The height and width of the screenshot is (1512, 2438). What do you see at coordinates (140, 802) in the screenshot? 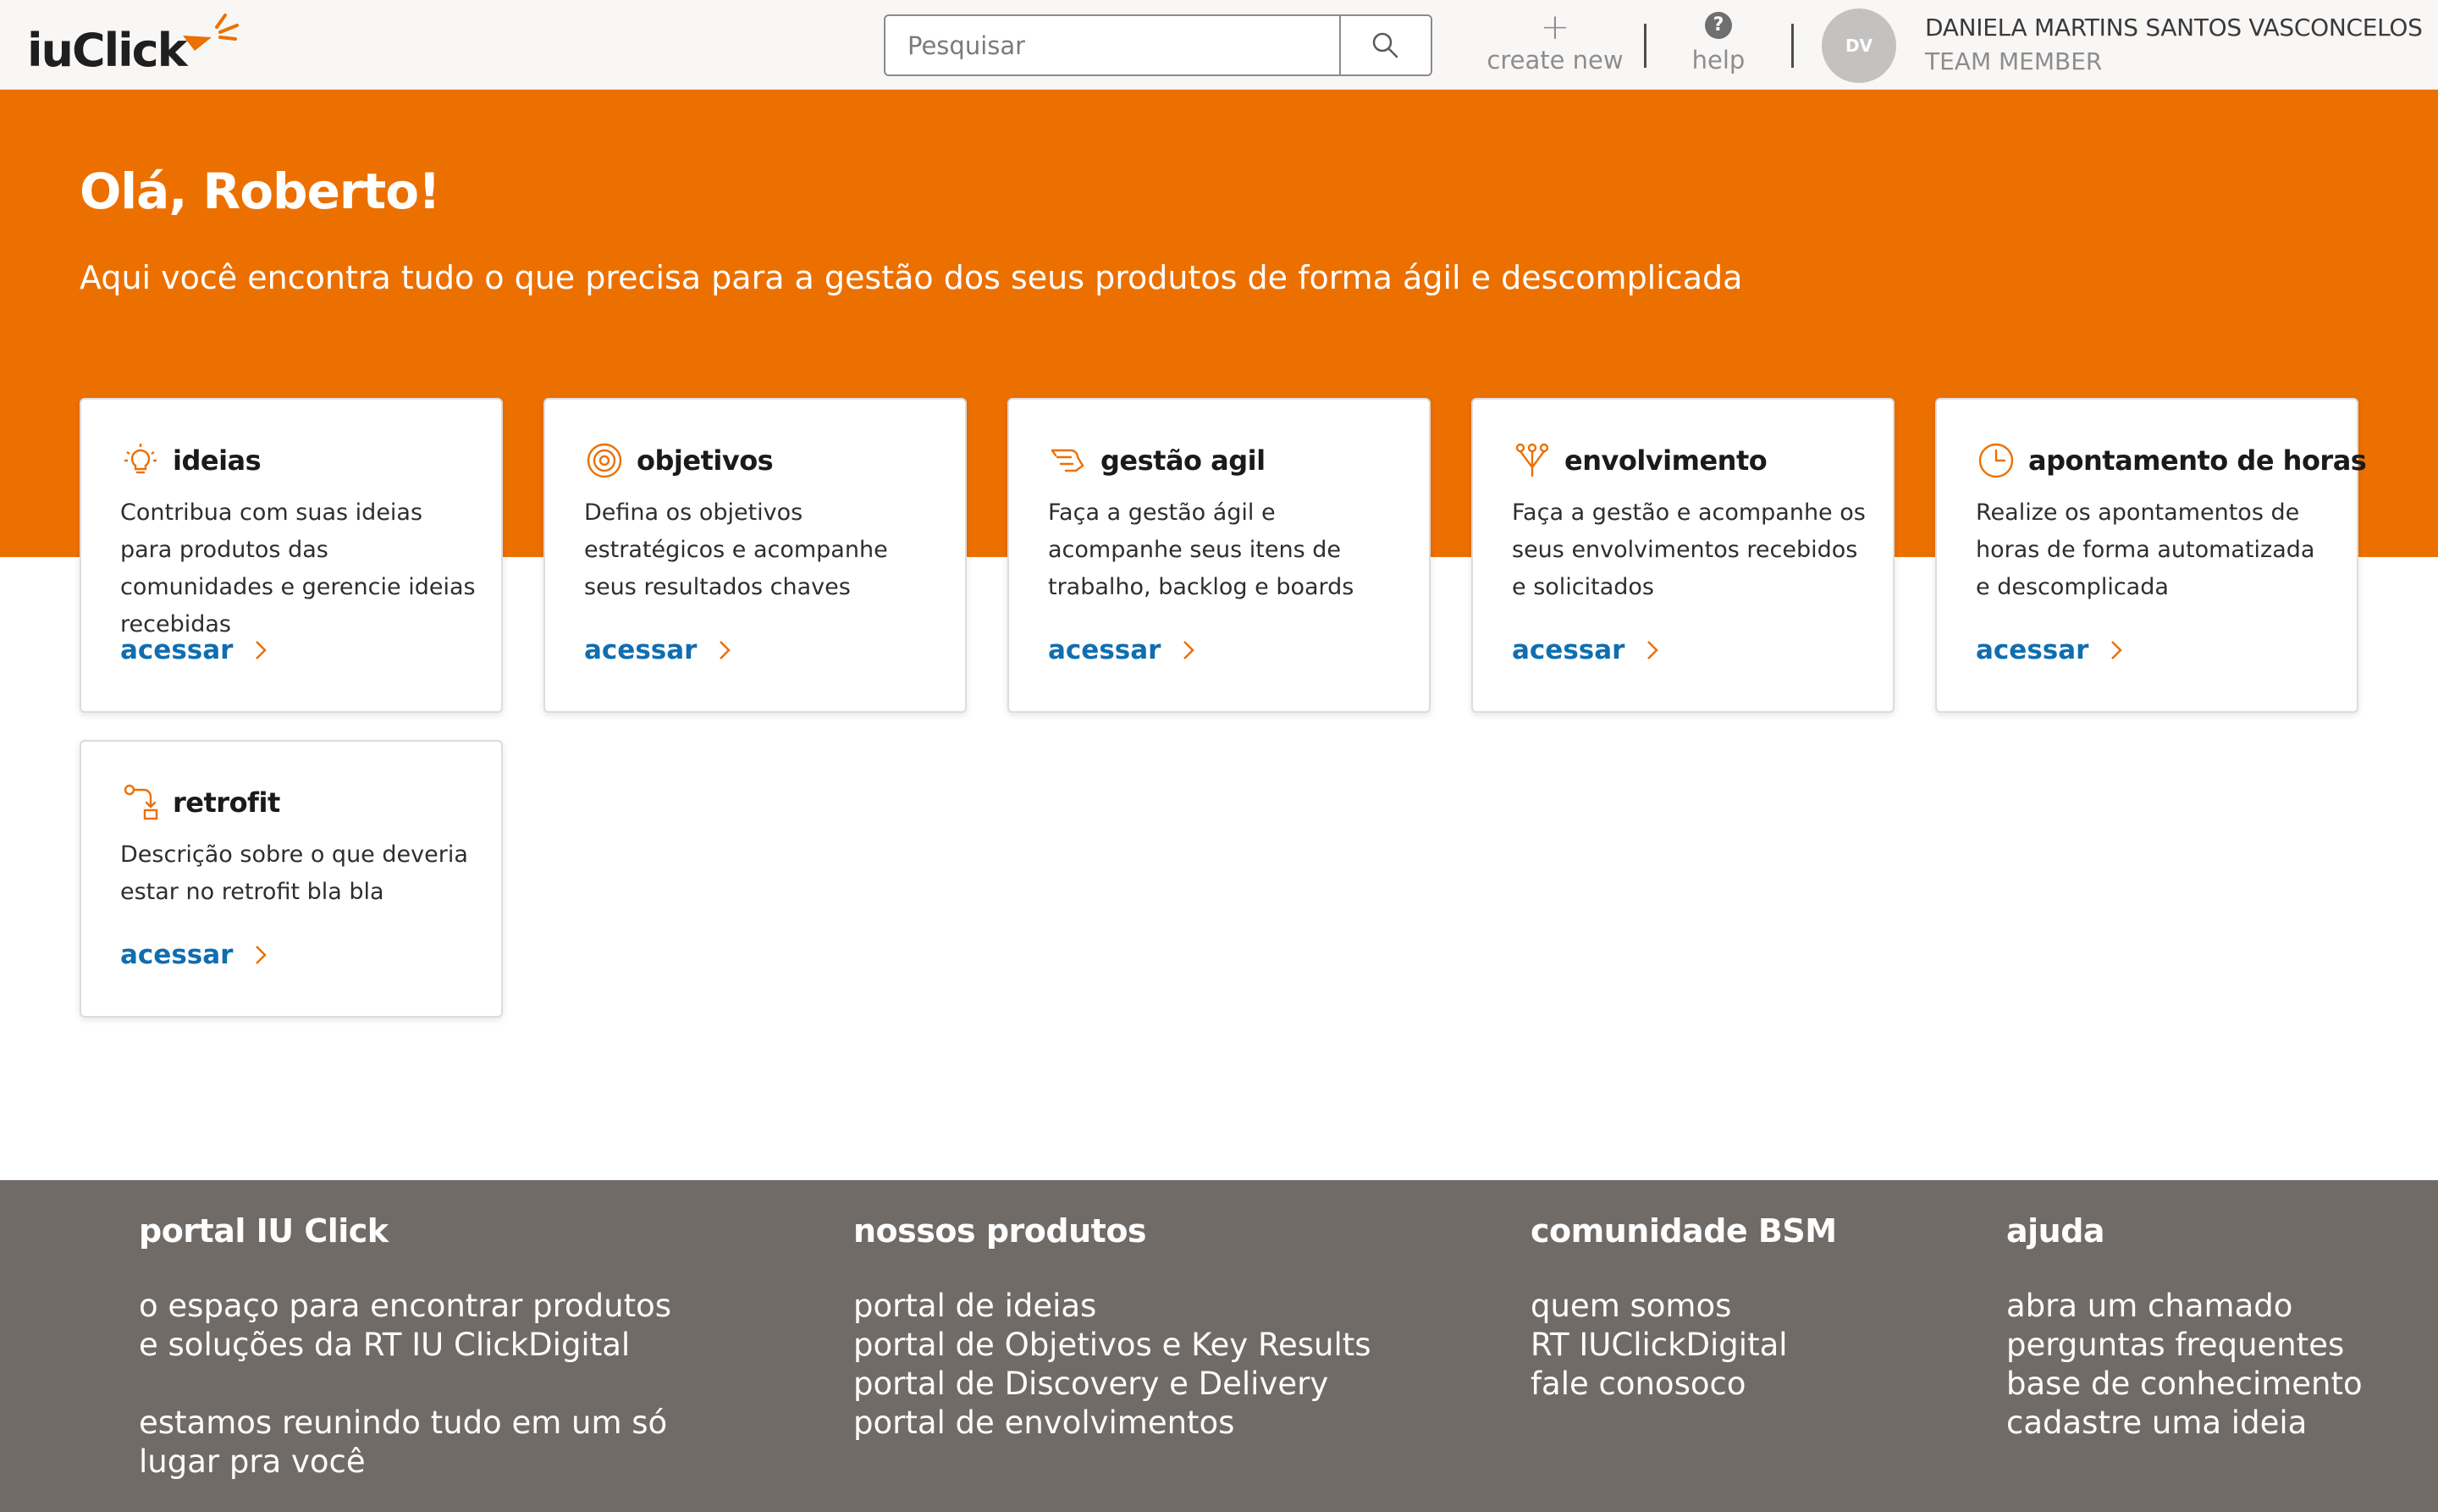
I see `retrofit-icon` at bounding box center [140, 802].